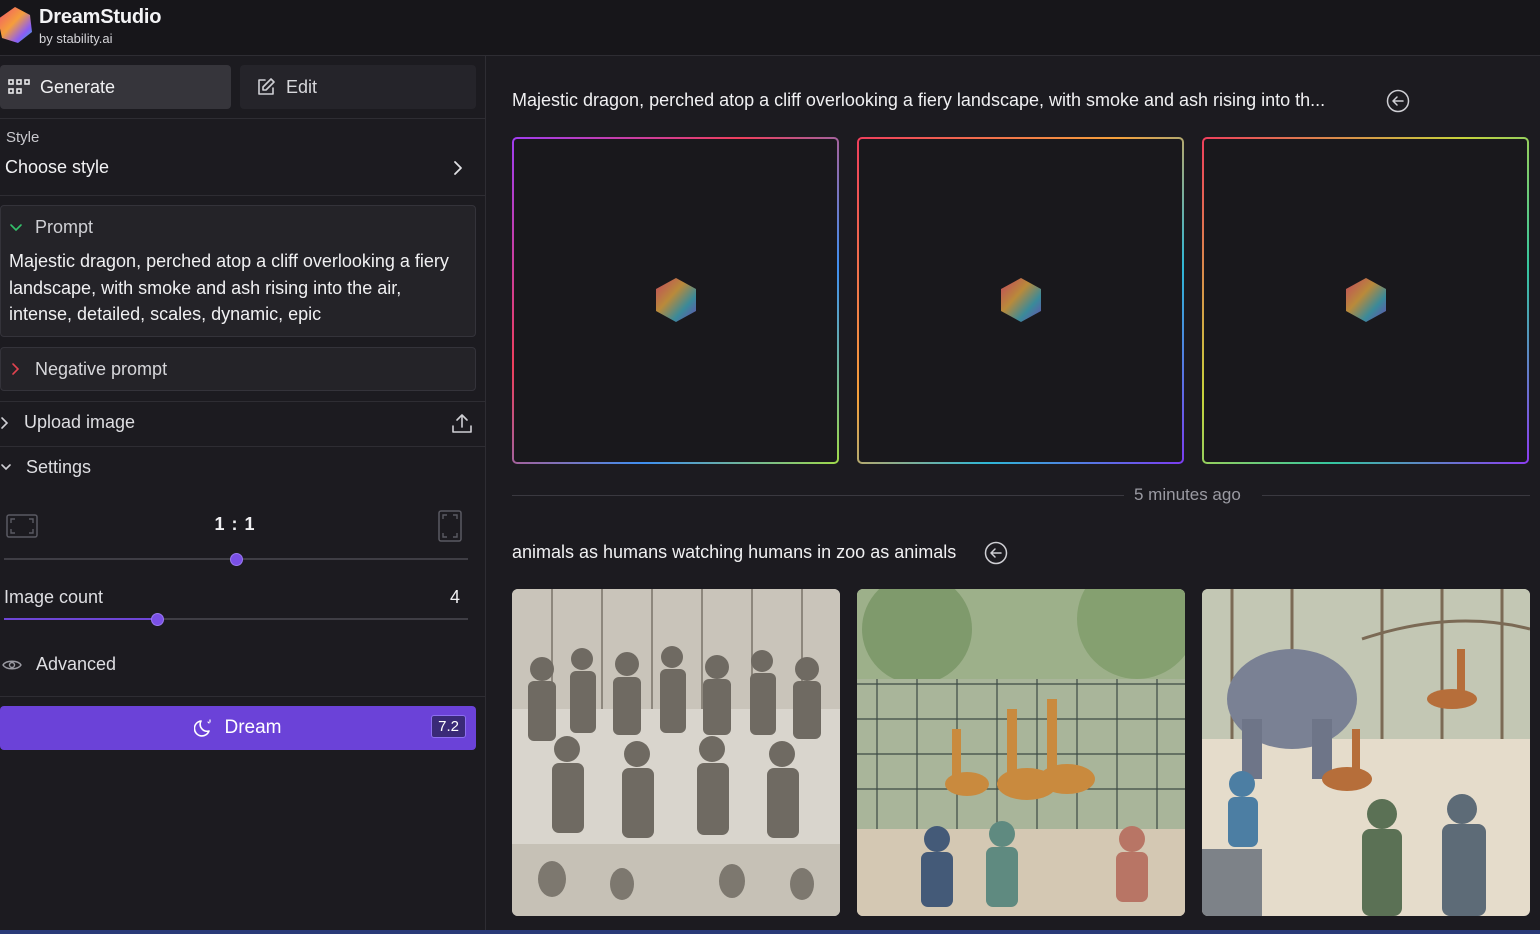 Image resolution: width=1540 pixels, height=934 pixels. Describe the element at coordinates (158, 619) in the screenshot. I see `image-count-slider-thumb` at that location.